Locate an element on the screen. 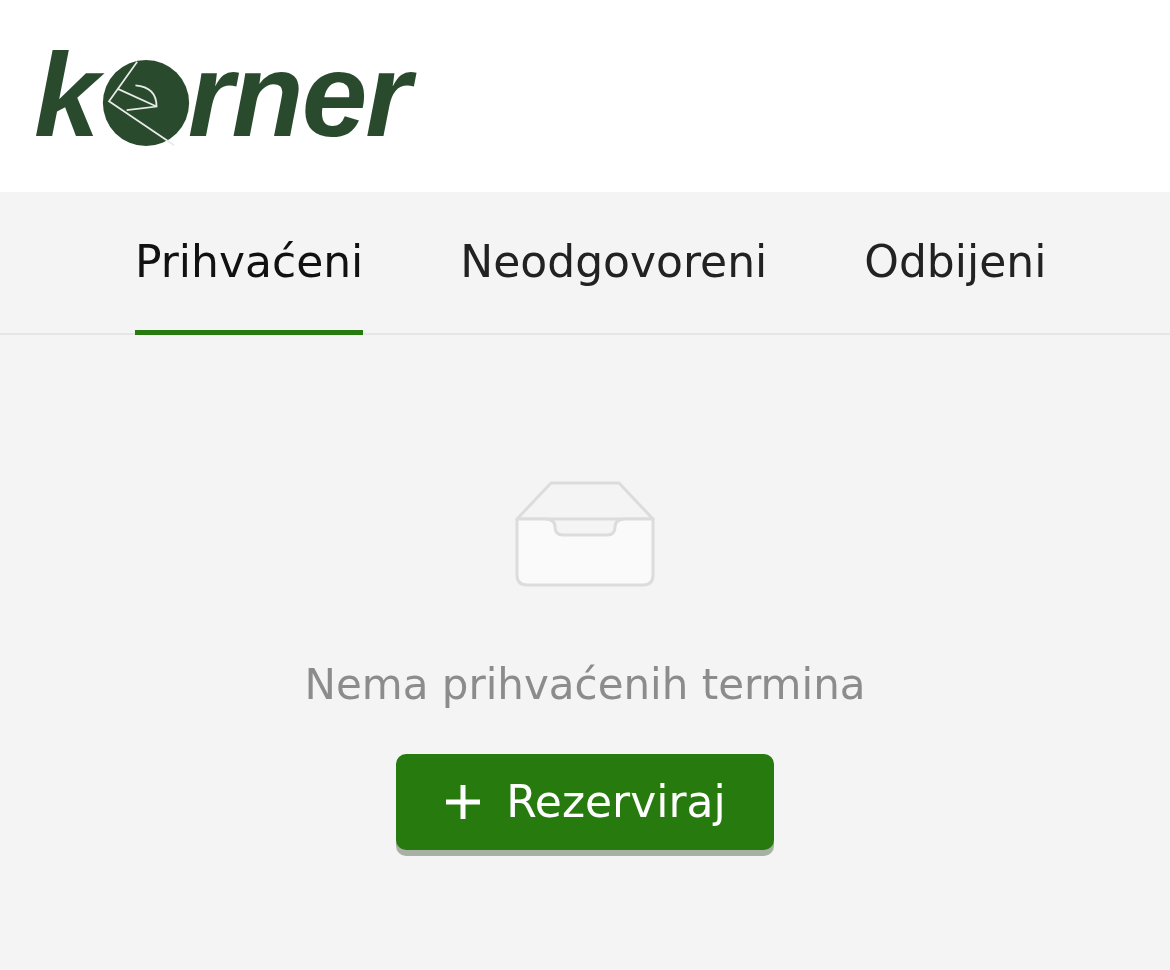  logo-text: k is located at coordinates (69, 96).